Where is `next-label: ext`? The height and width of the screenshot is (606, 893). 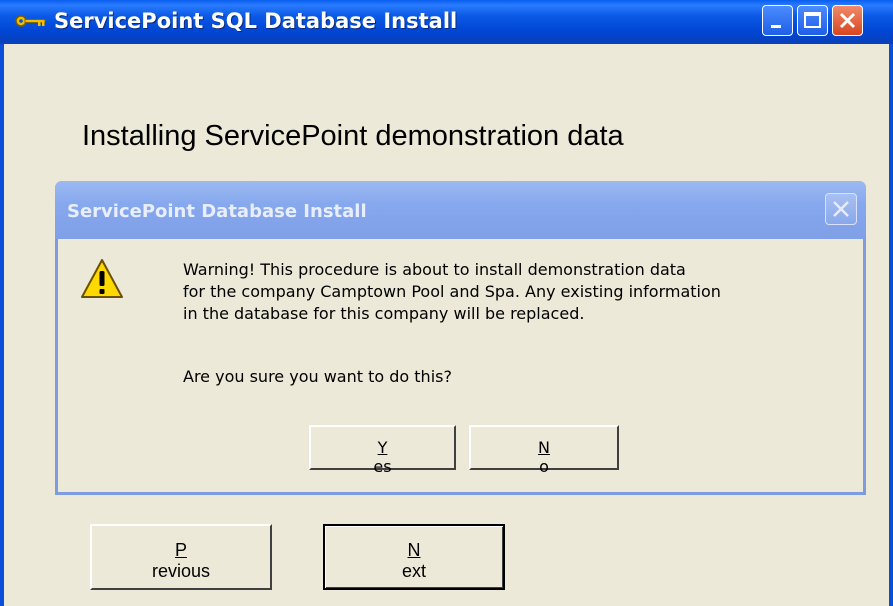
next-label: ext is located at coordinates (413, 571).